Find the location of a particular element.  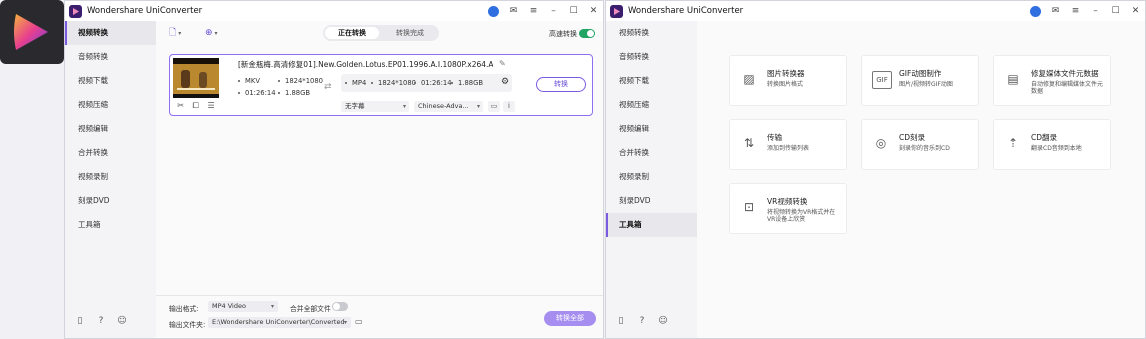

source-format: MKV is located at coordinates (249, 81).